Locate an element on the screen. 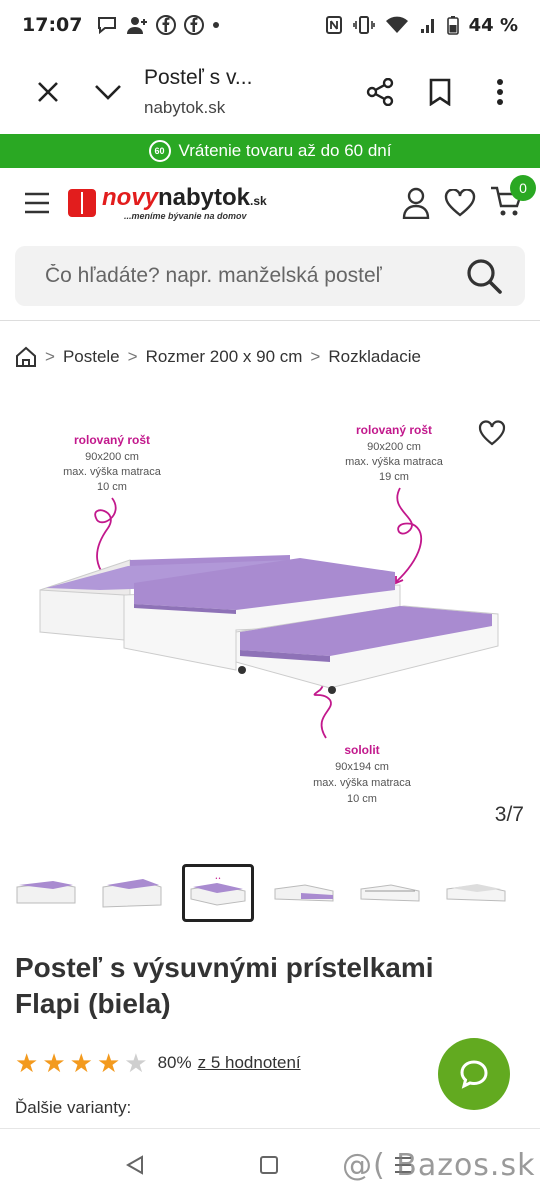 This screenshot has height=1200, width=540. browser-toolbar: Posteľ s v... nabytok.sk is located at coordinates (270, 92).